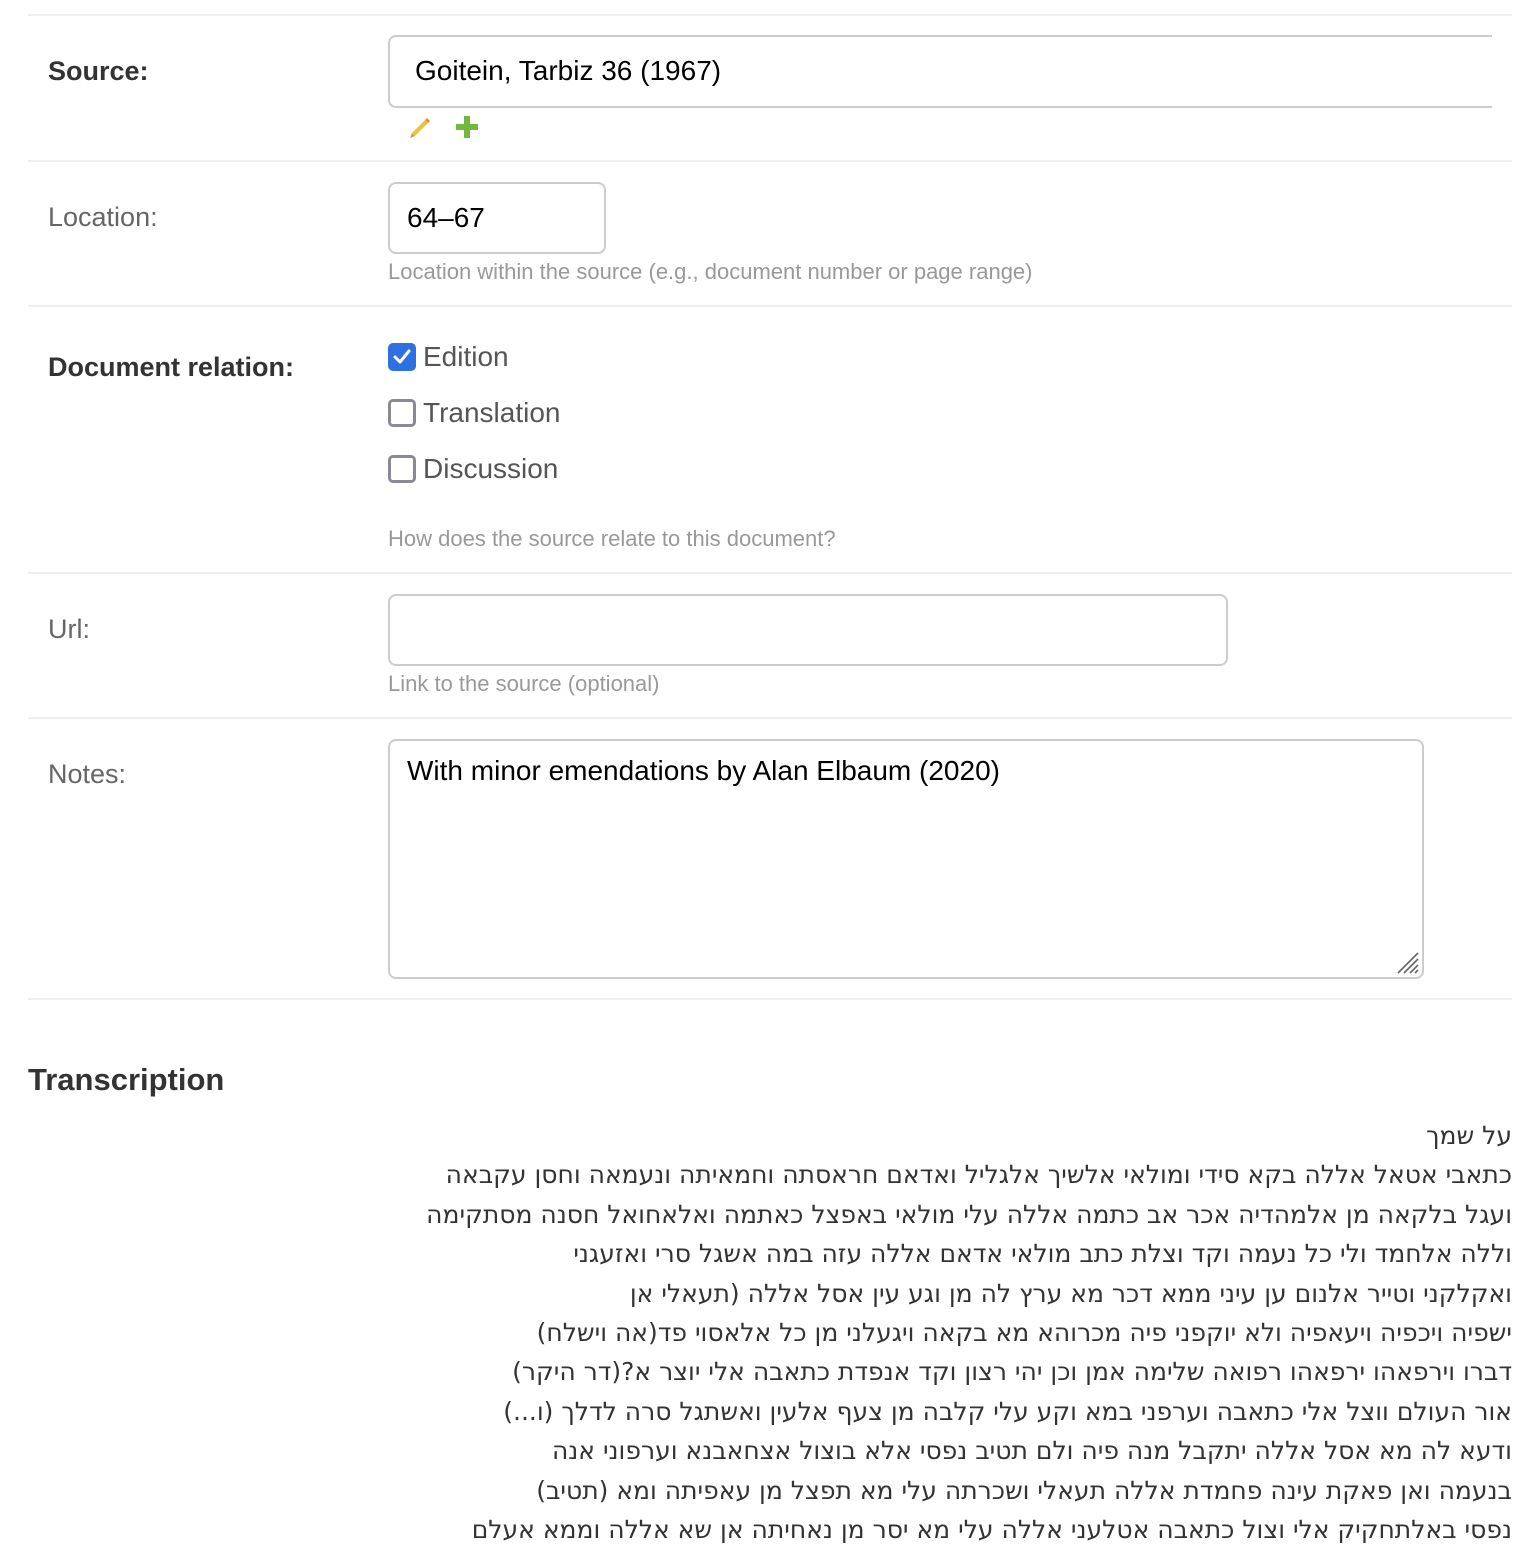 The image size is (1518, 1544). Describe the element at coordinates (402, 469) in the screenshot. I see `discussion-checkbox` at that location.